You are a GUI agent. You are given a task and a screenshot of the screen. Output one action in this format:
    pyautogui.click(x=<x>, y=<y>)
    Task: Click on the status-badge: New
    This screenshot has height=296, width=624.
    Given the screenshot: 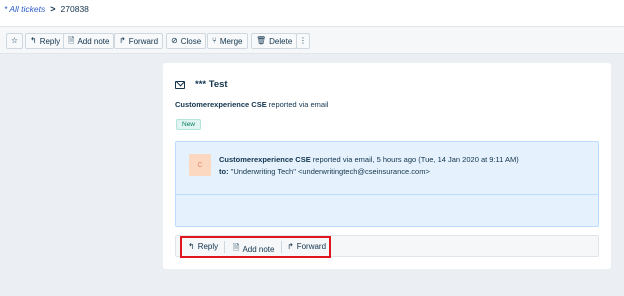 What is the action you would take?
    pyautogui.click(x=189, y=124)
    